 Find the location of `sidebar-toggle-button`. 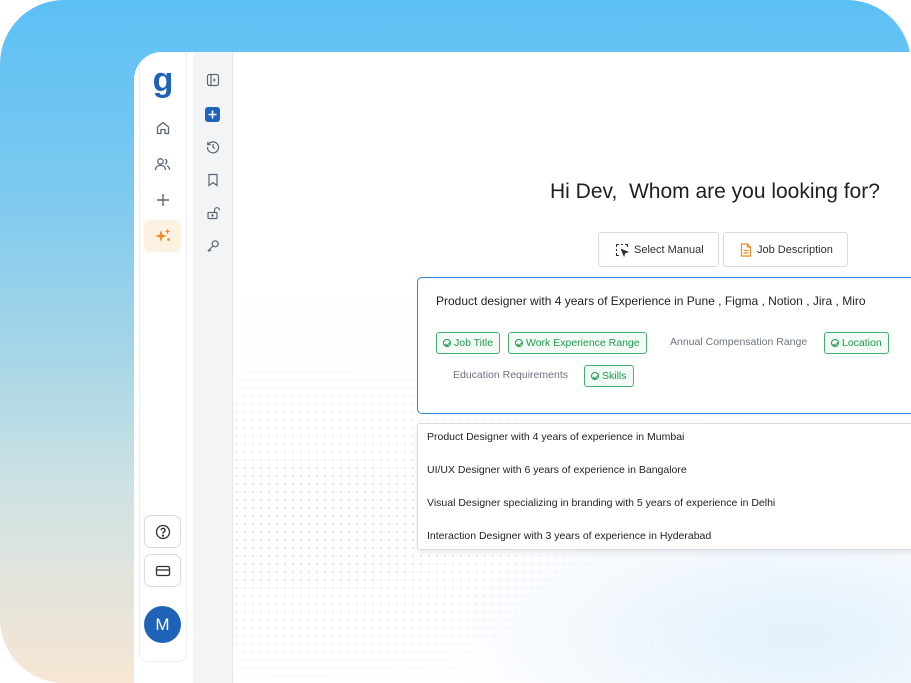

sidebar-toggle-button is located at coordinates (213, 80).